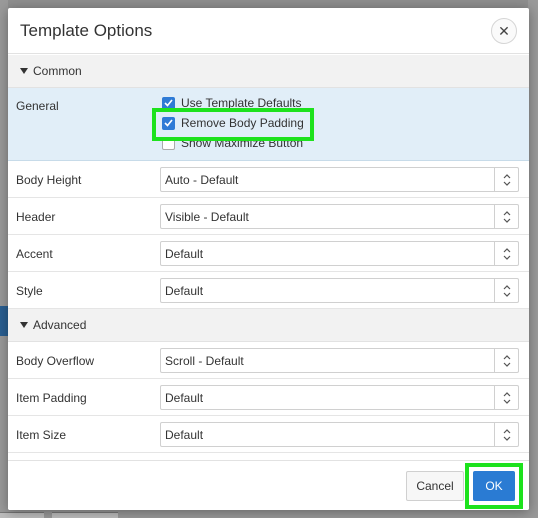 Image resolution: width=538 pixels, height=518 pixels. I want to click on section-header-common: Common, so click(268, 71).